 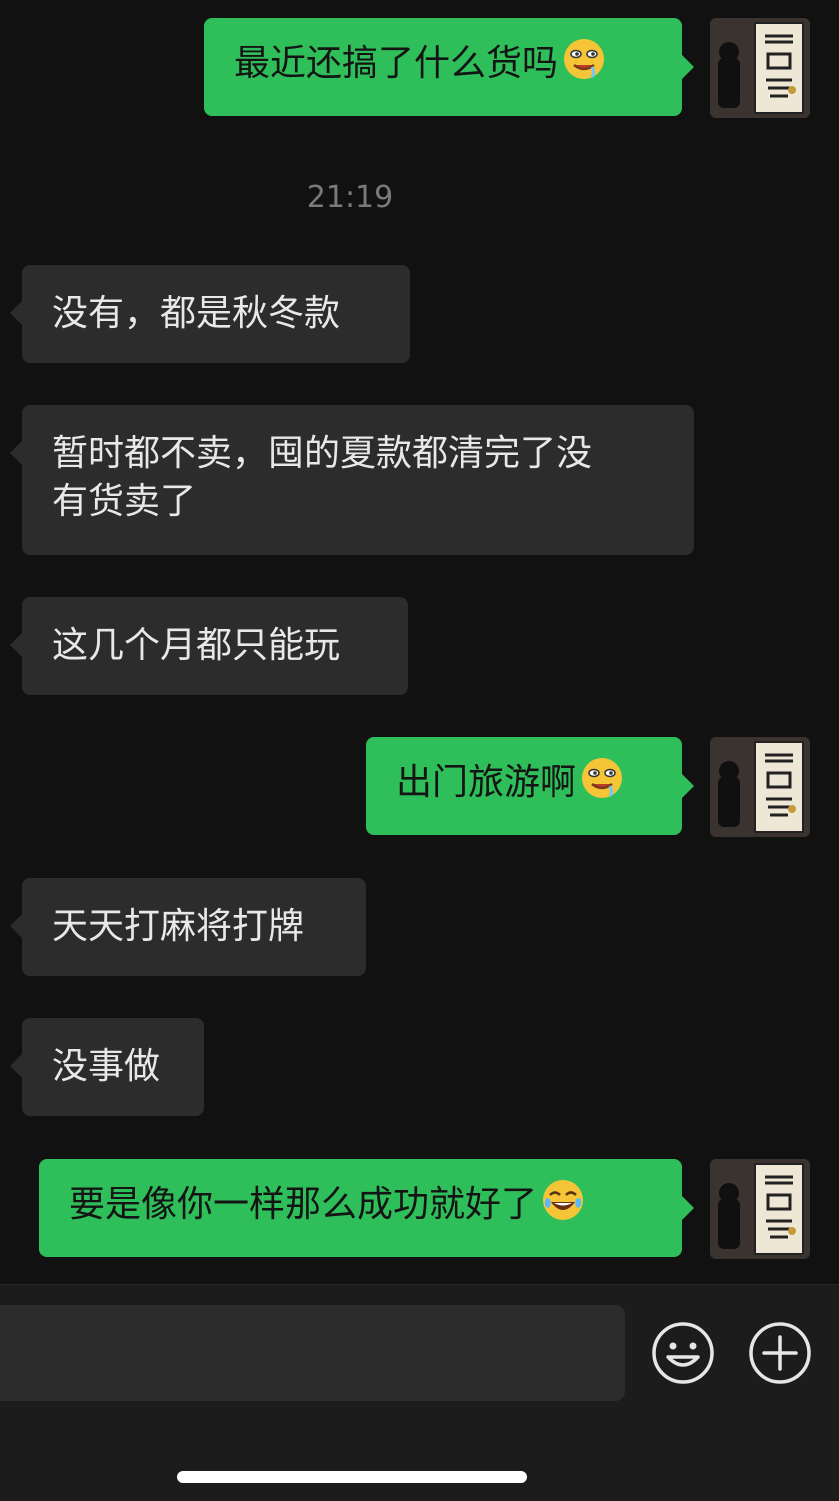 I want to click on message-text-line-1: 暂时都不卖，囤的夏款都清完了没, so click(x=322, y=453).